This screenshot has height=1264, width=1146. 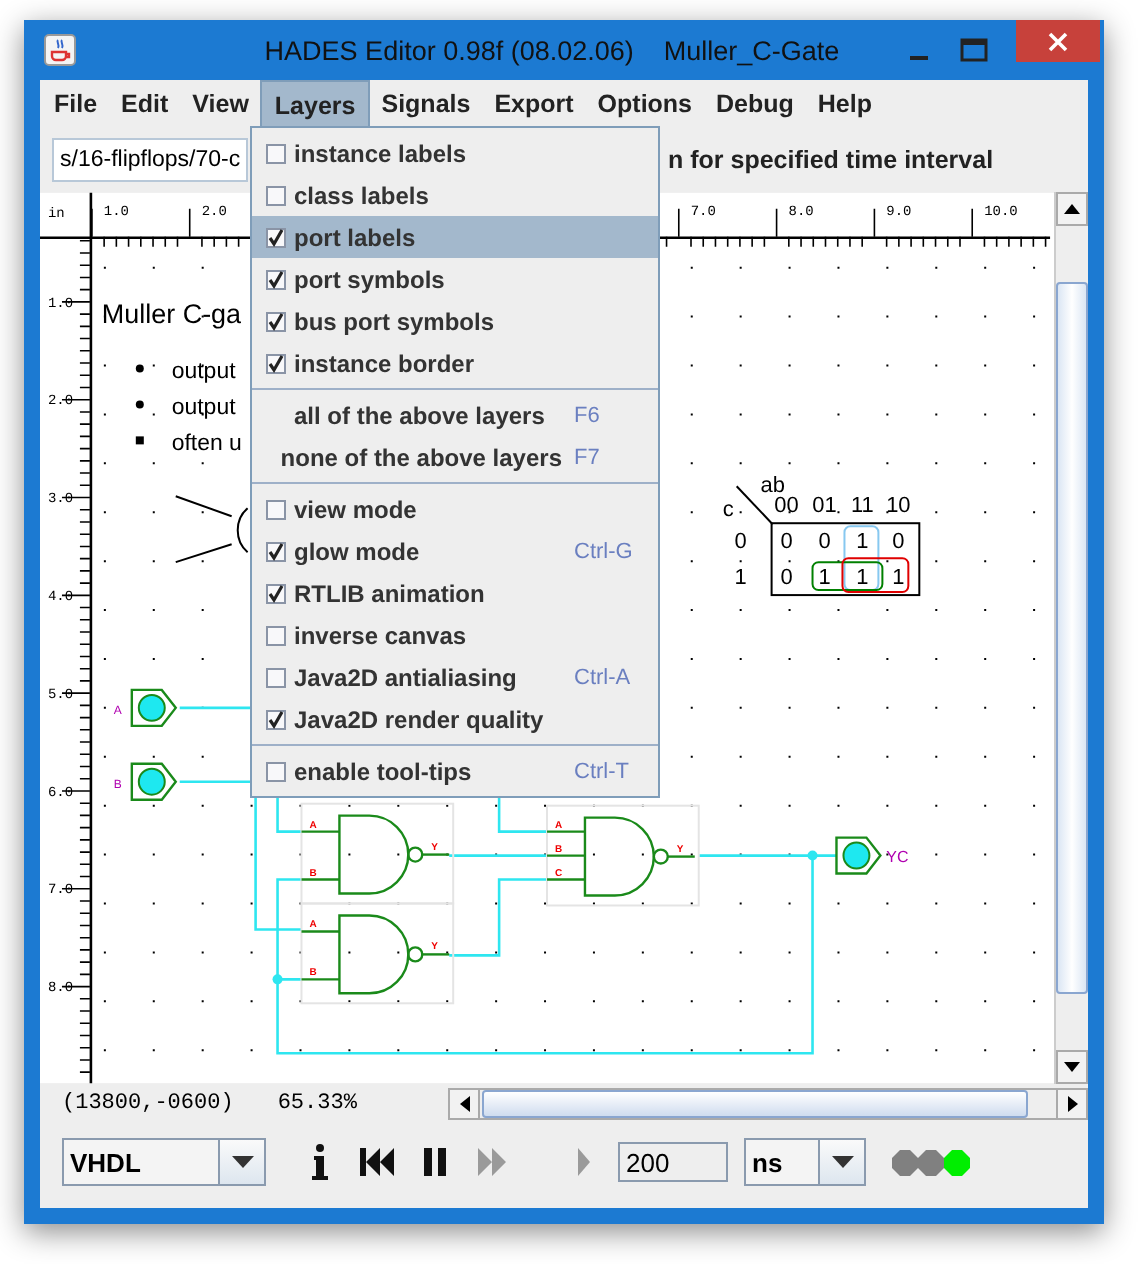 I want to click on coffee-cup-icon, so click(x=60, y=50).